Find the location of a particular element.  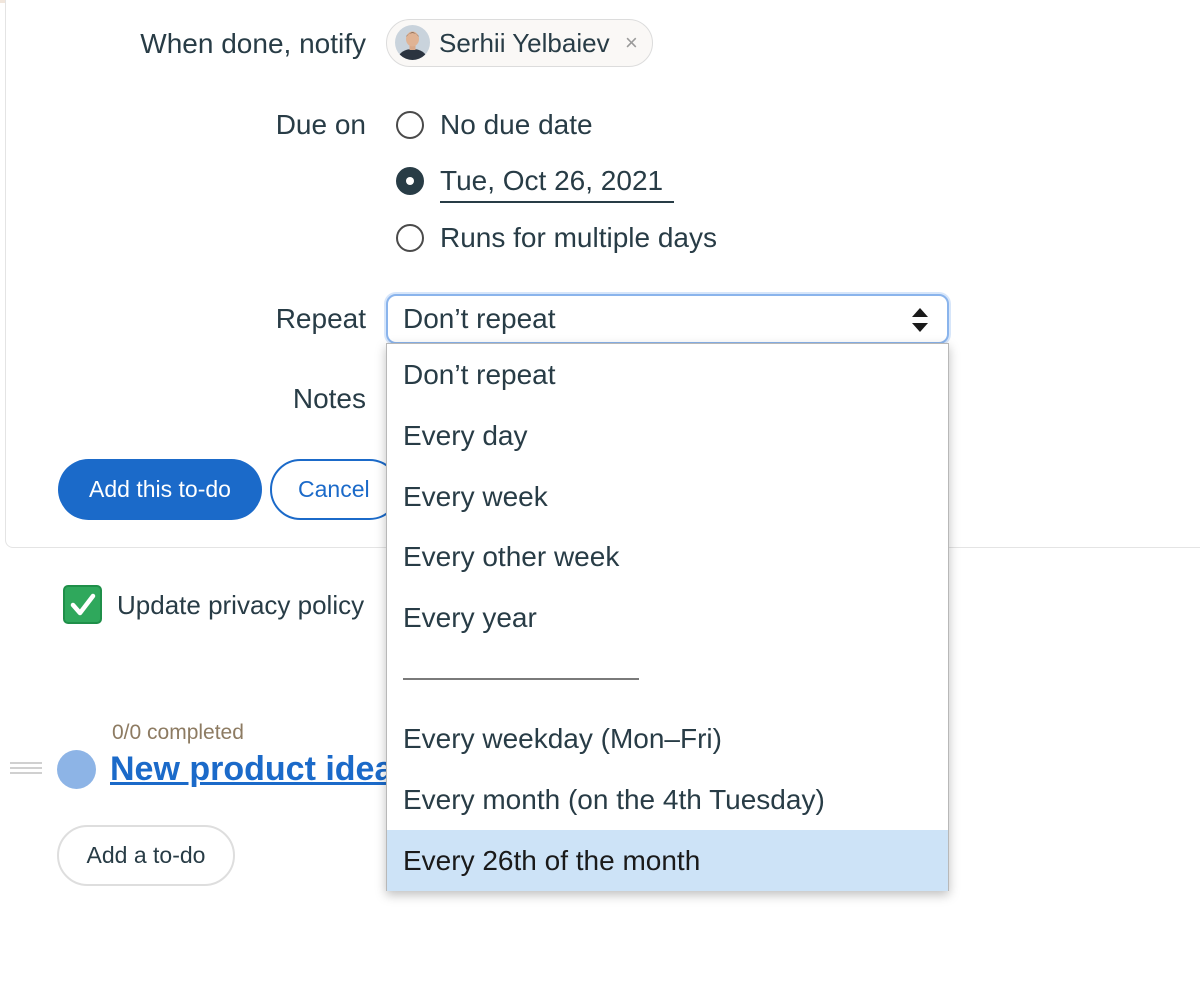

list-title-link: New product ideas is located at coordinates (255, 769).